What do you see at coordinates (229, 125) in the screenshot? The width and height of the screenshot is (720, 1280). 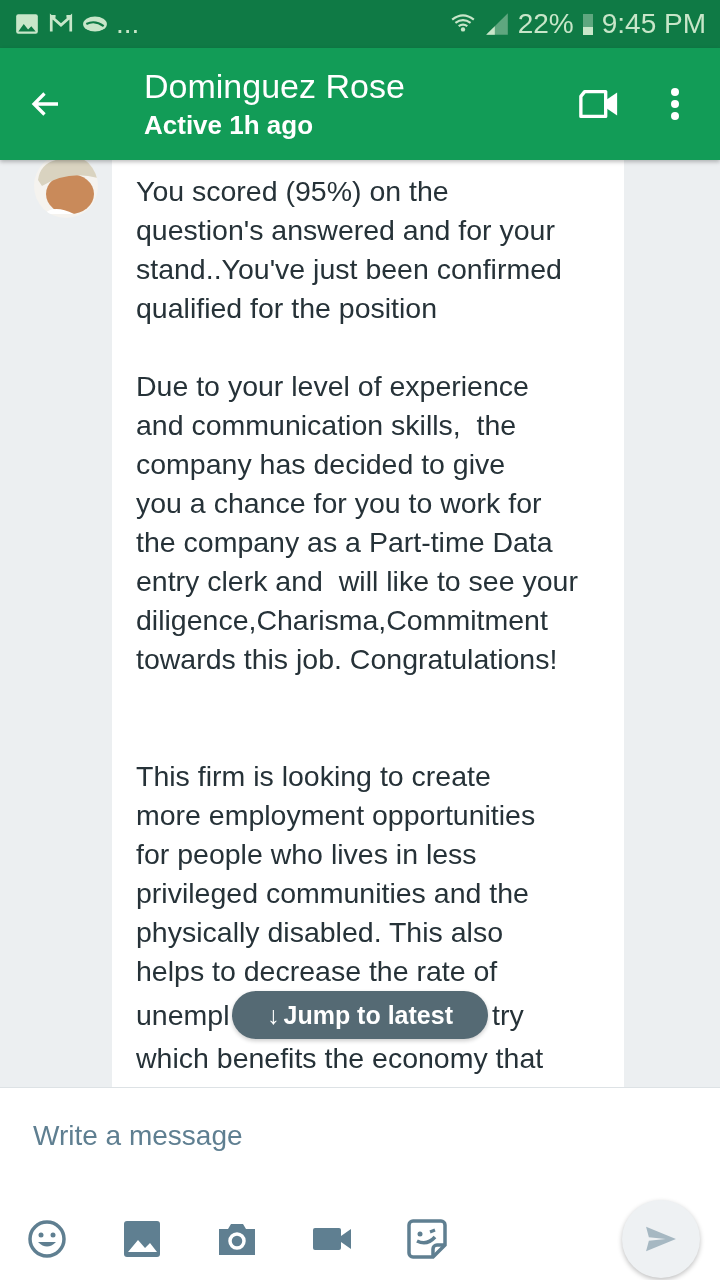 I see `active-status: Active 1h ago` at bounding box center [229, 125].